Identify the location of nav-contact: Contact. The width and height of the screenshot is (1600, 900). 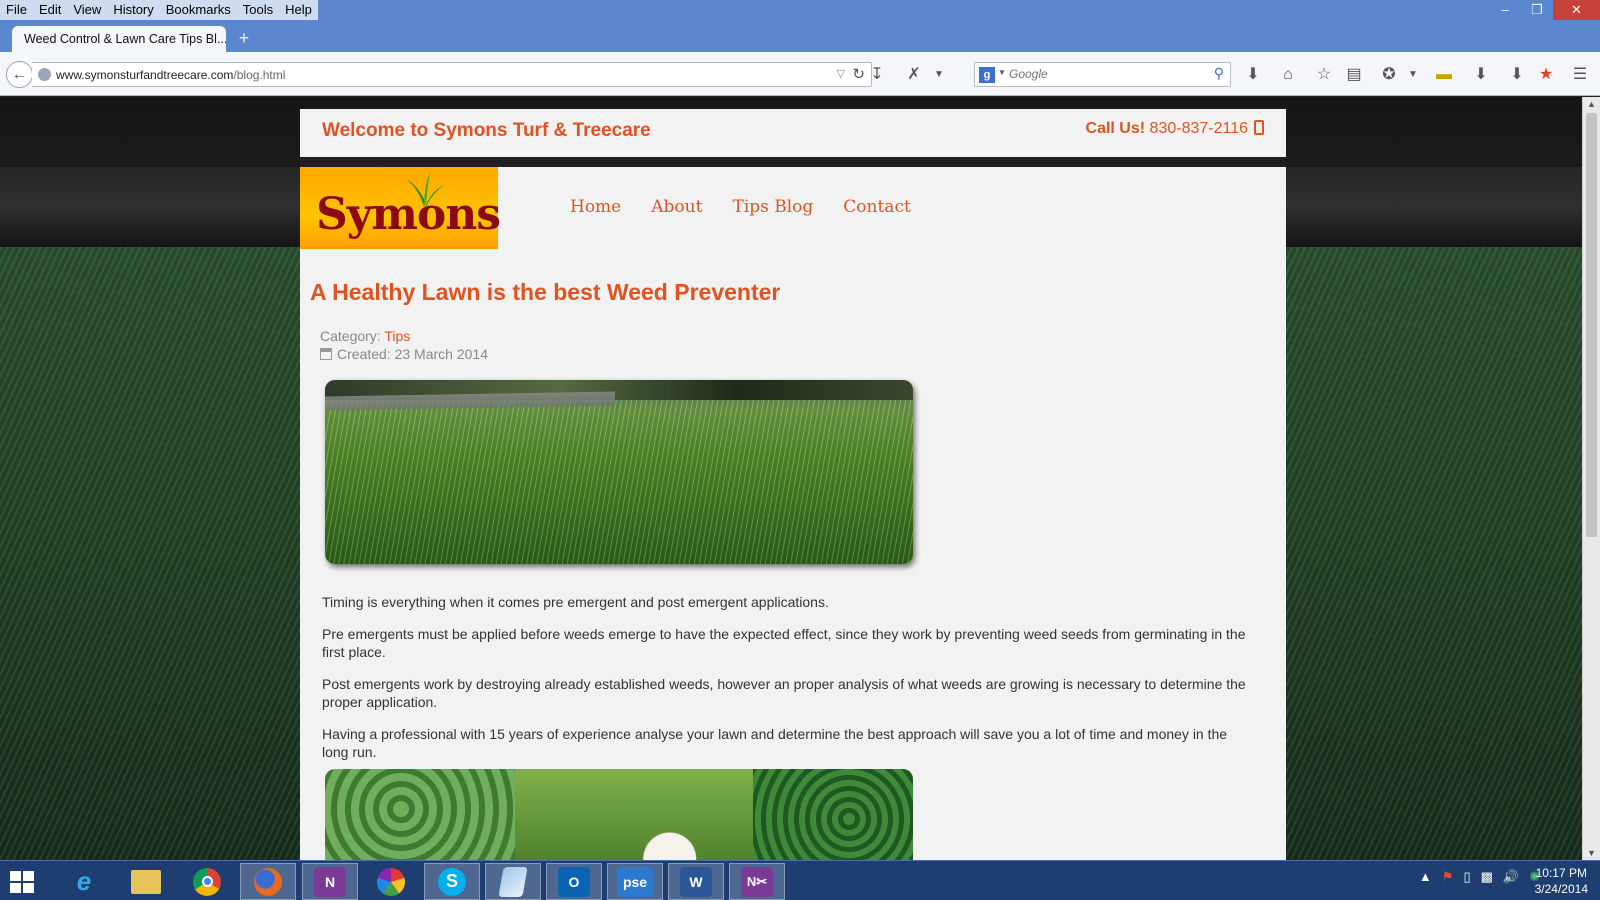
(877, 207).